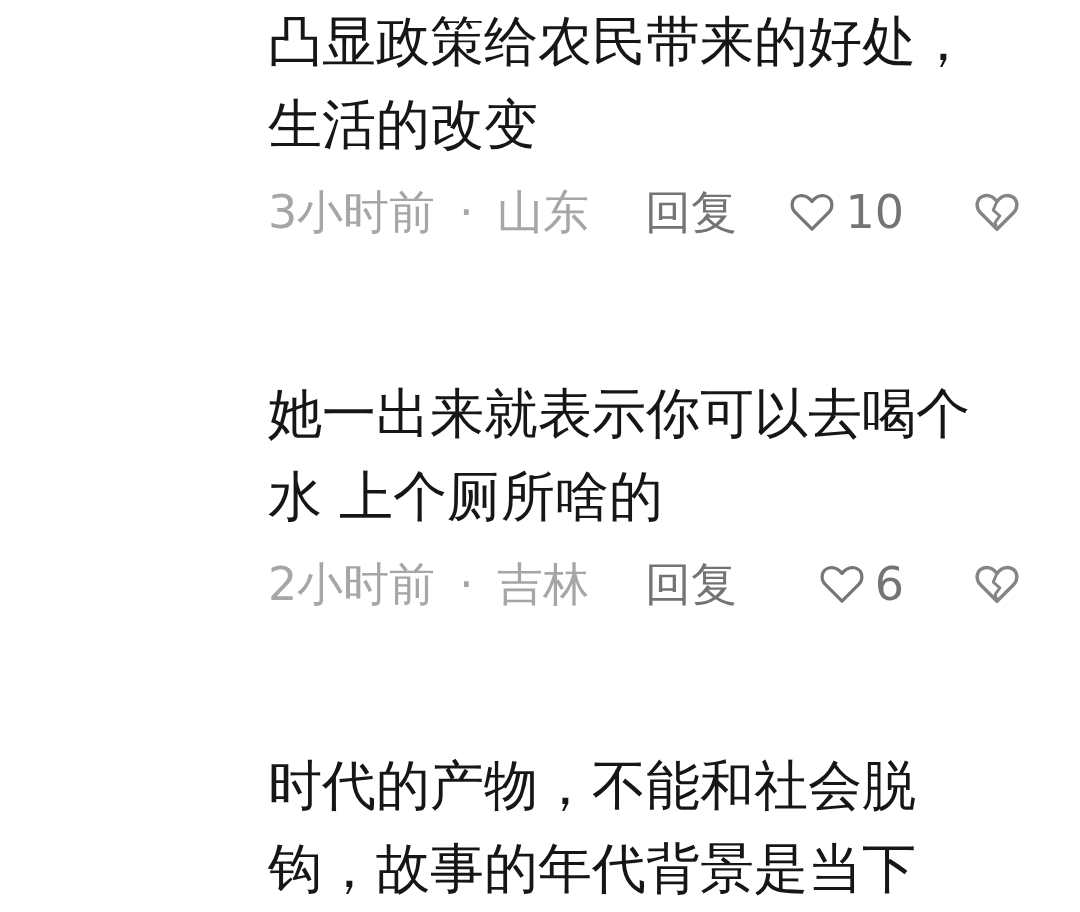 This screenshot has width=1080, height=912. I want to click on comment-text: 她一出来就表示你可以去喝个水 上个厕所啥的, so click(619, 455).